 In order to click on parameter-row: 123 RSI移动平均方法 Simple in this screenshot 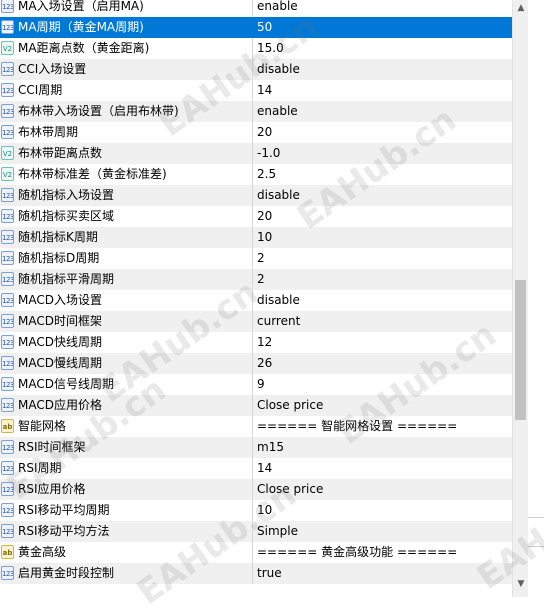, I will do `click(256, 531)`.